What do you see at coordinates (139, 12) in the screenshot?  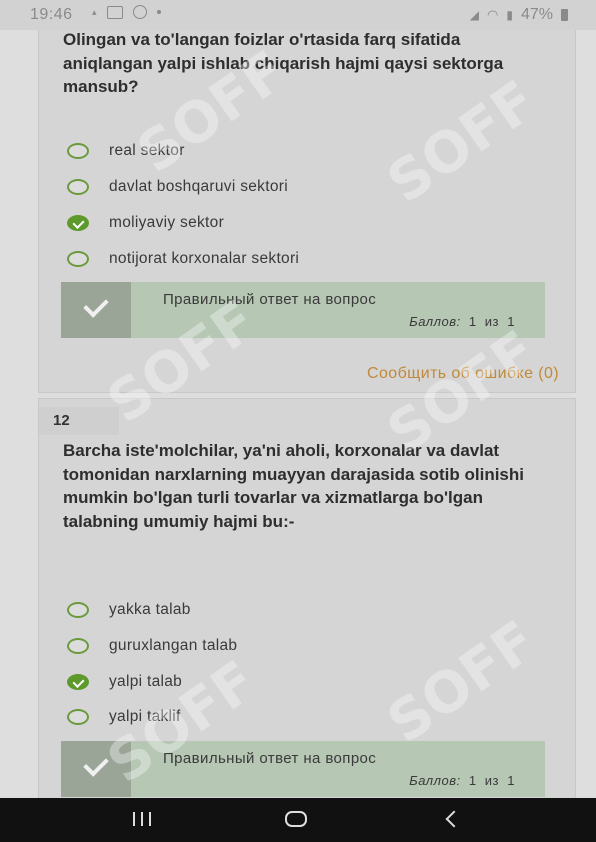 I see `sync-icon` at bounding box center [139, 12].